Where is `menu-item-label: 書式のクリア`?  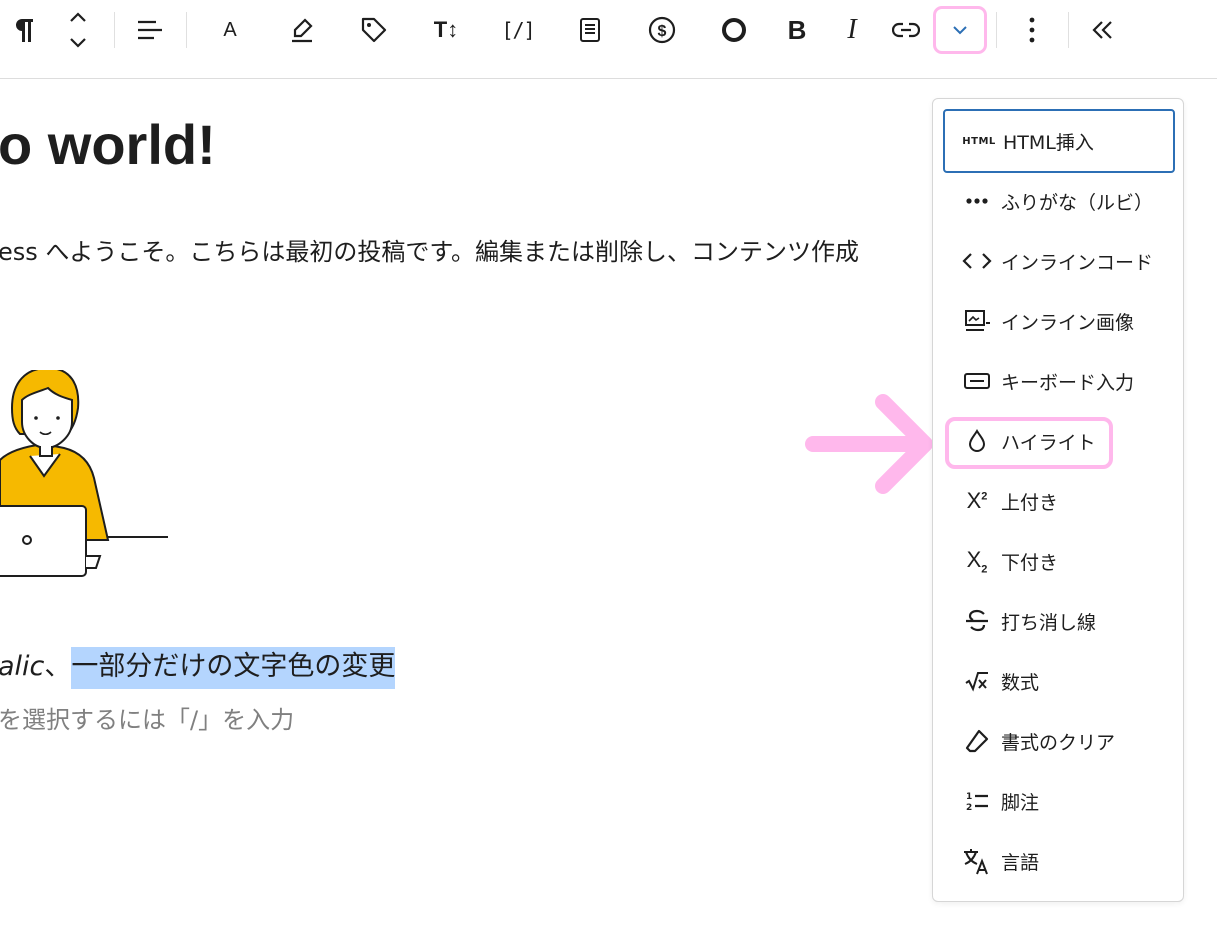 menu-item-label: 書式のクリア is located at coordinates (1058, 742).